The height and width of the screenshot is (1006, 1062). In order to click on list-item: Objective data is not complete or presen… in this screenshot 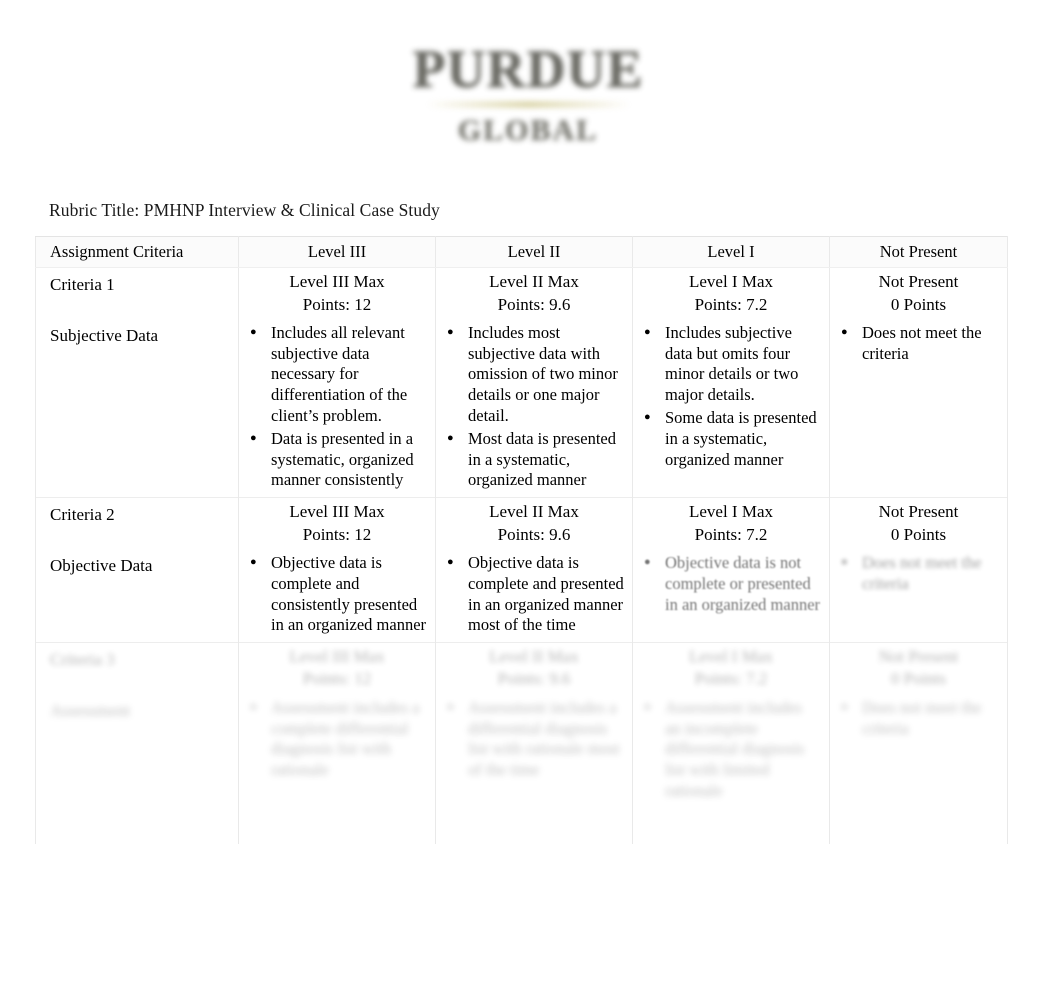, I will do `click(732, 583)`.